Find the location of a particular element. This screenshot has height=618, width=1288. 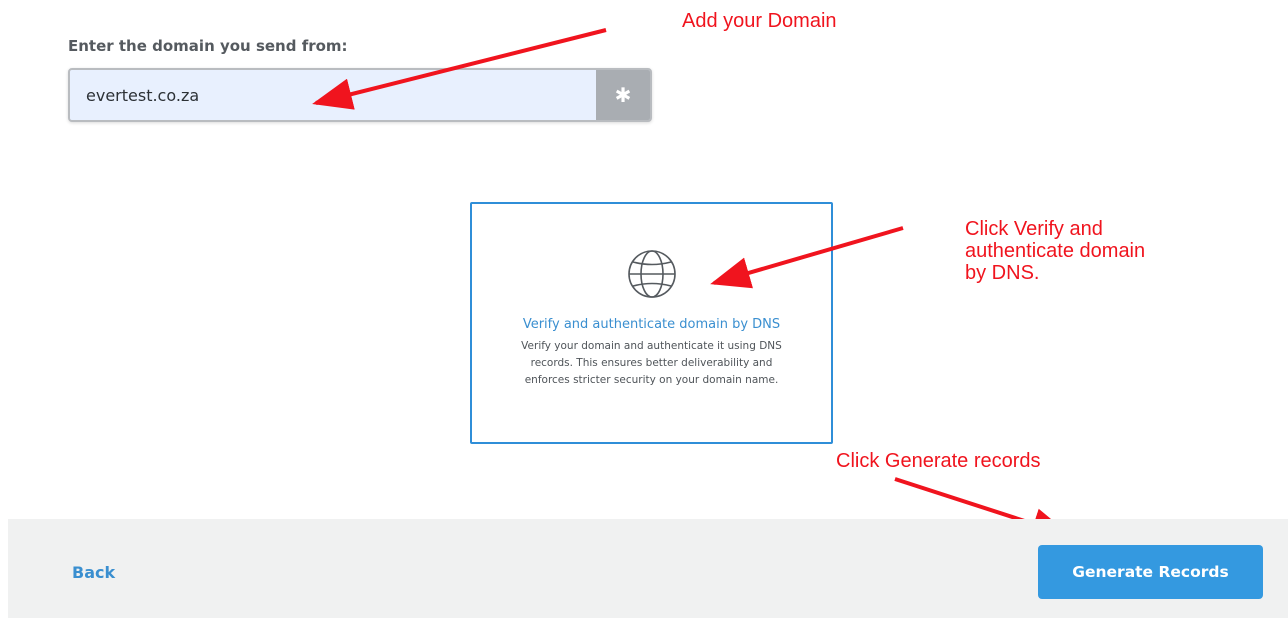

annotation-line: authenticate domain is located at coordinates (1055, 251).